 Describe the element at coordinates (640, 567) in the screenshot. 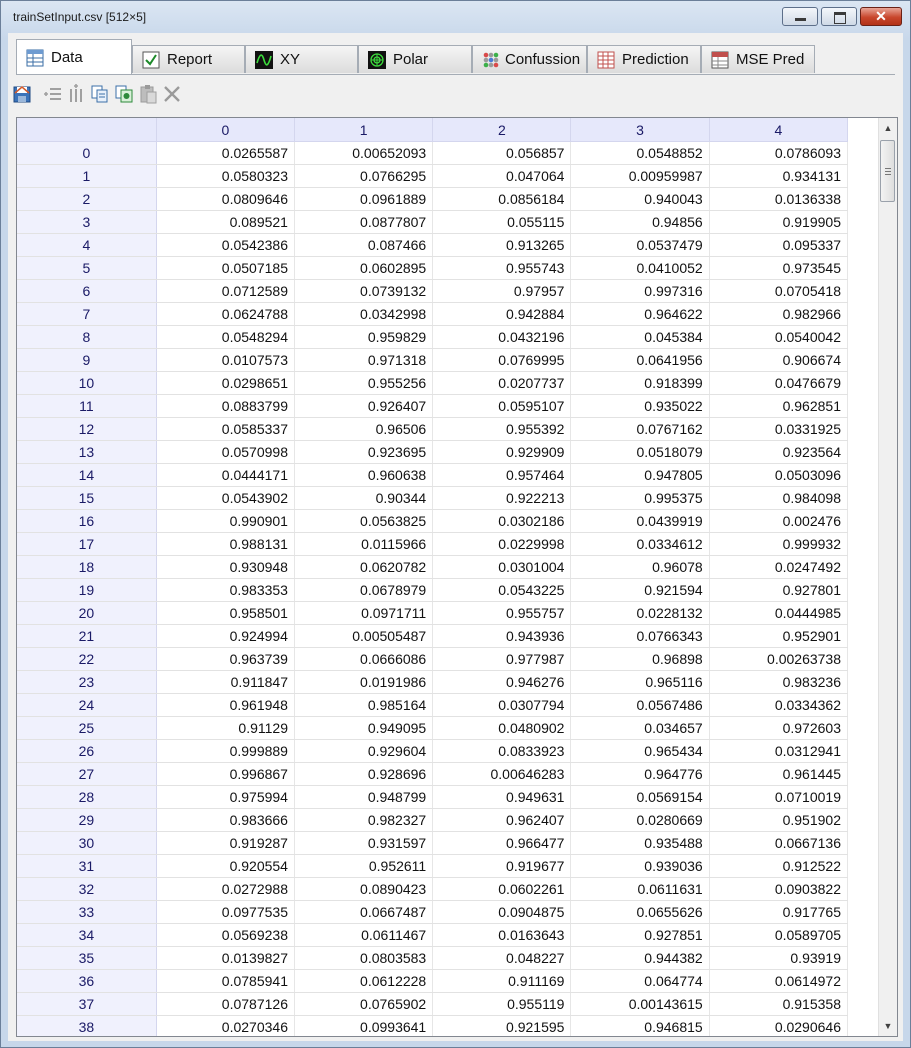

I see `table-cell: 0.96078` at that location.